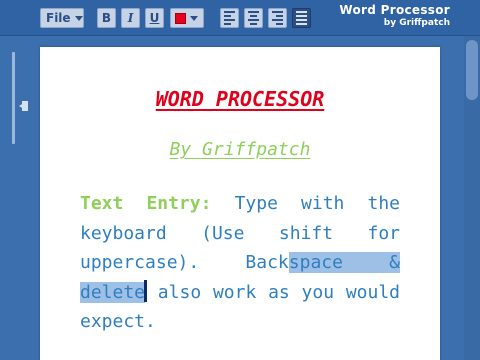 This screenshot has height=360, width=480. I want to click on align-justify-button, so click(301, 18).